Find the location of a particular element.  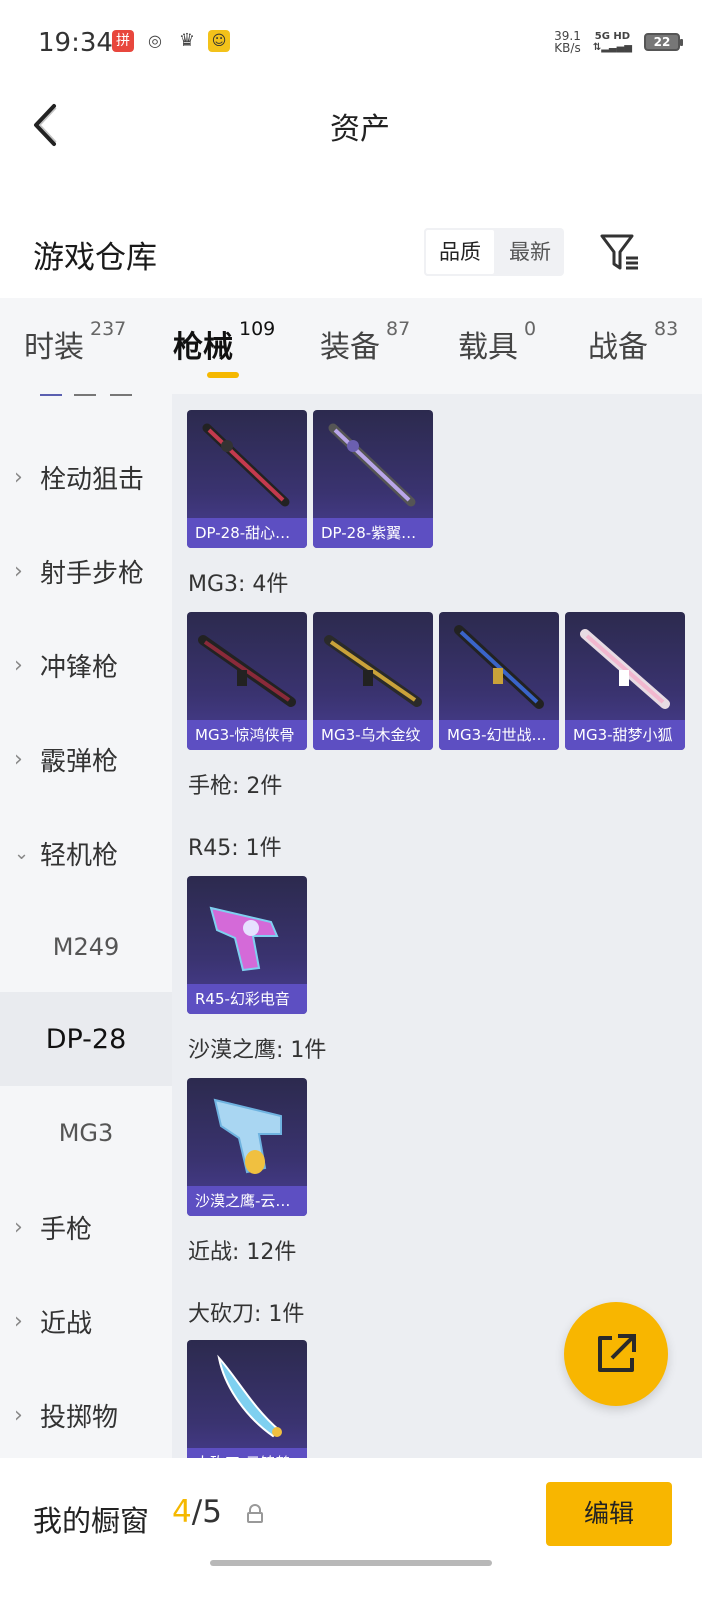

tab-label: 时装 is located at coordinates (54, 347).